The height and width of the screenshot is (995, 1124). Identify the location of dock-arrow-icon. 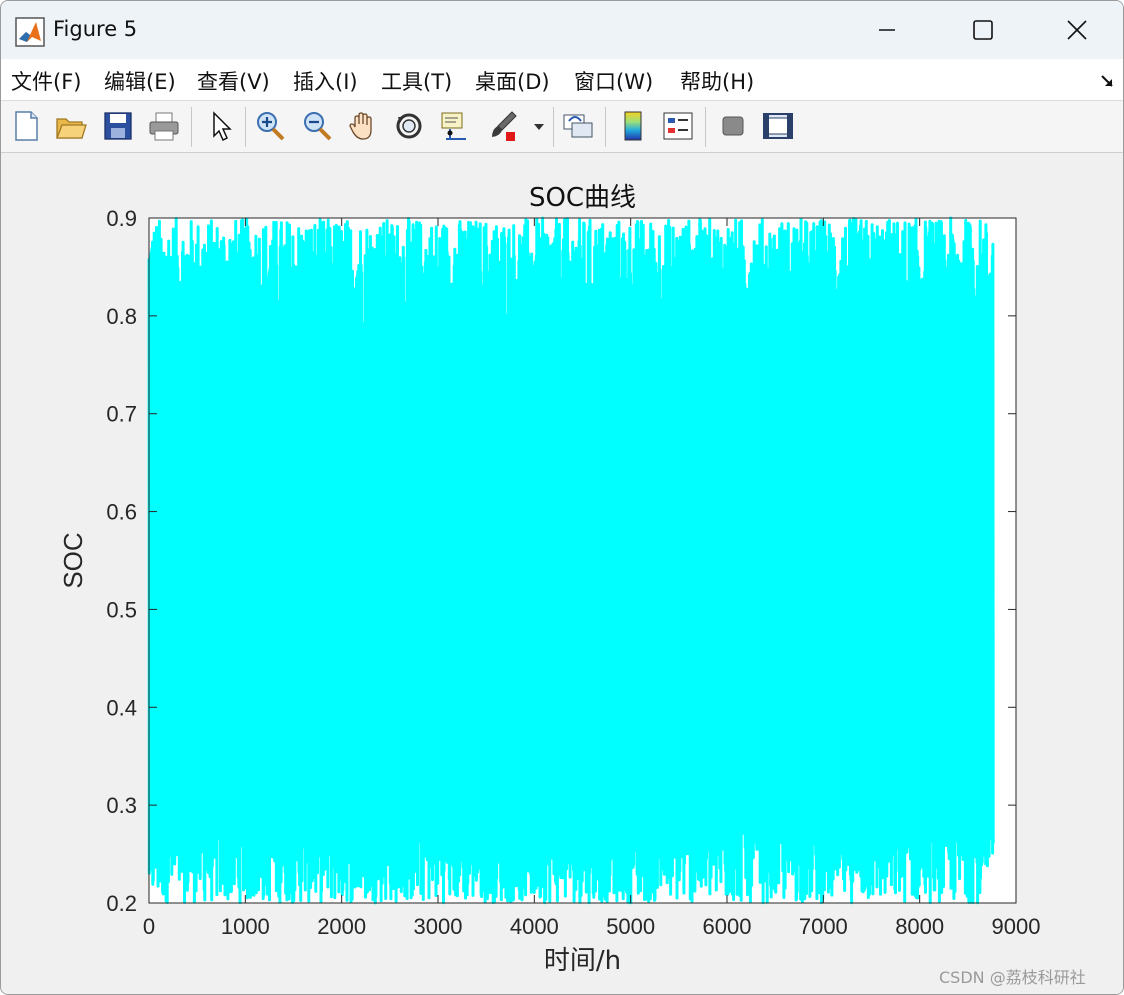
(1107, 81).